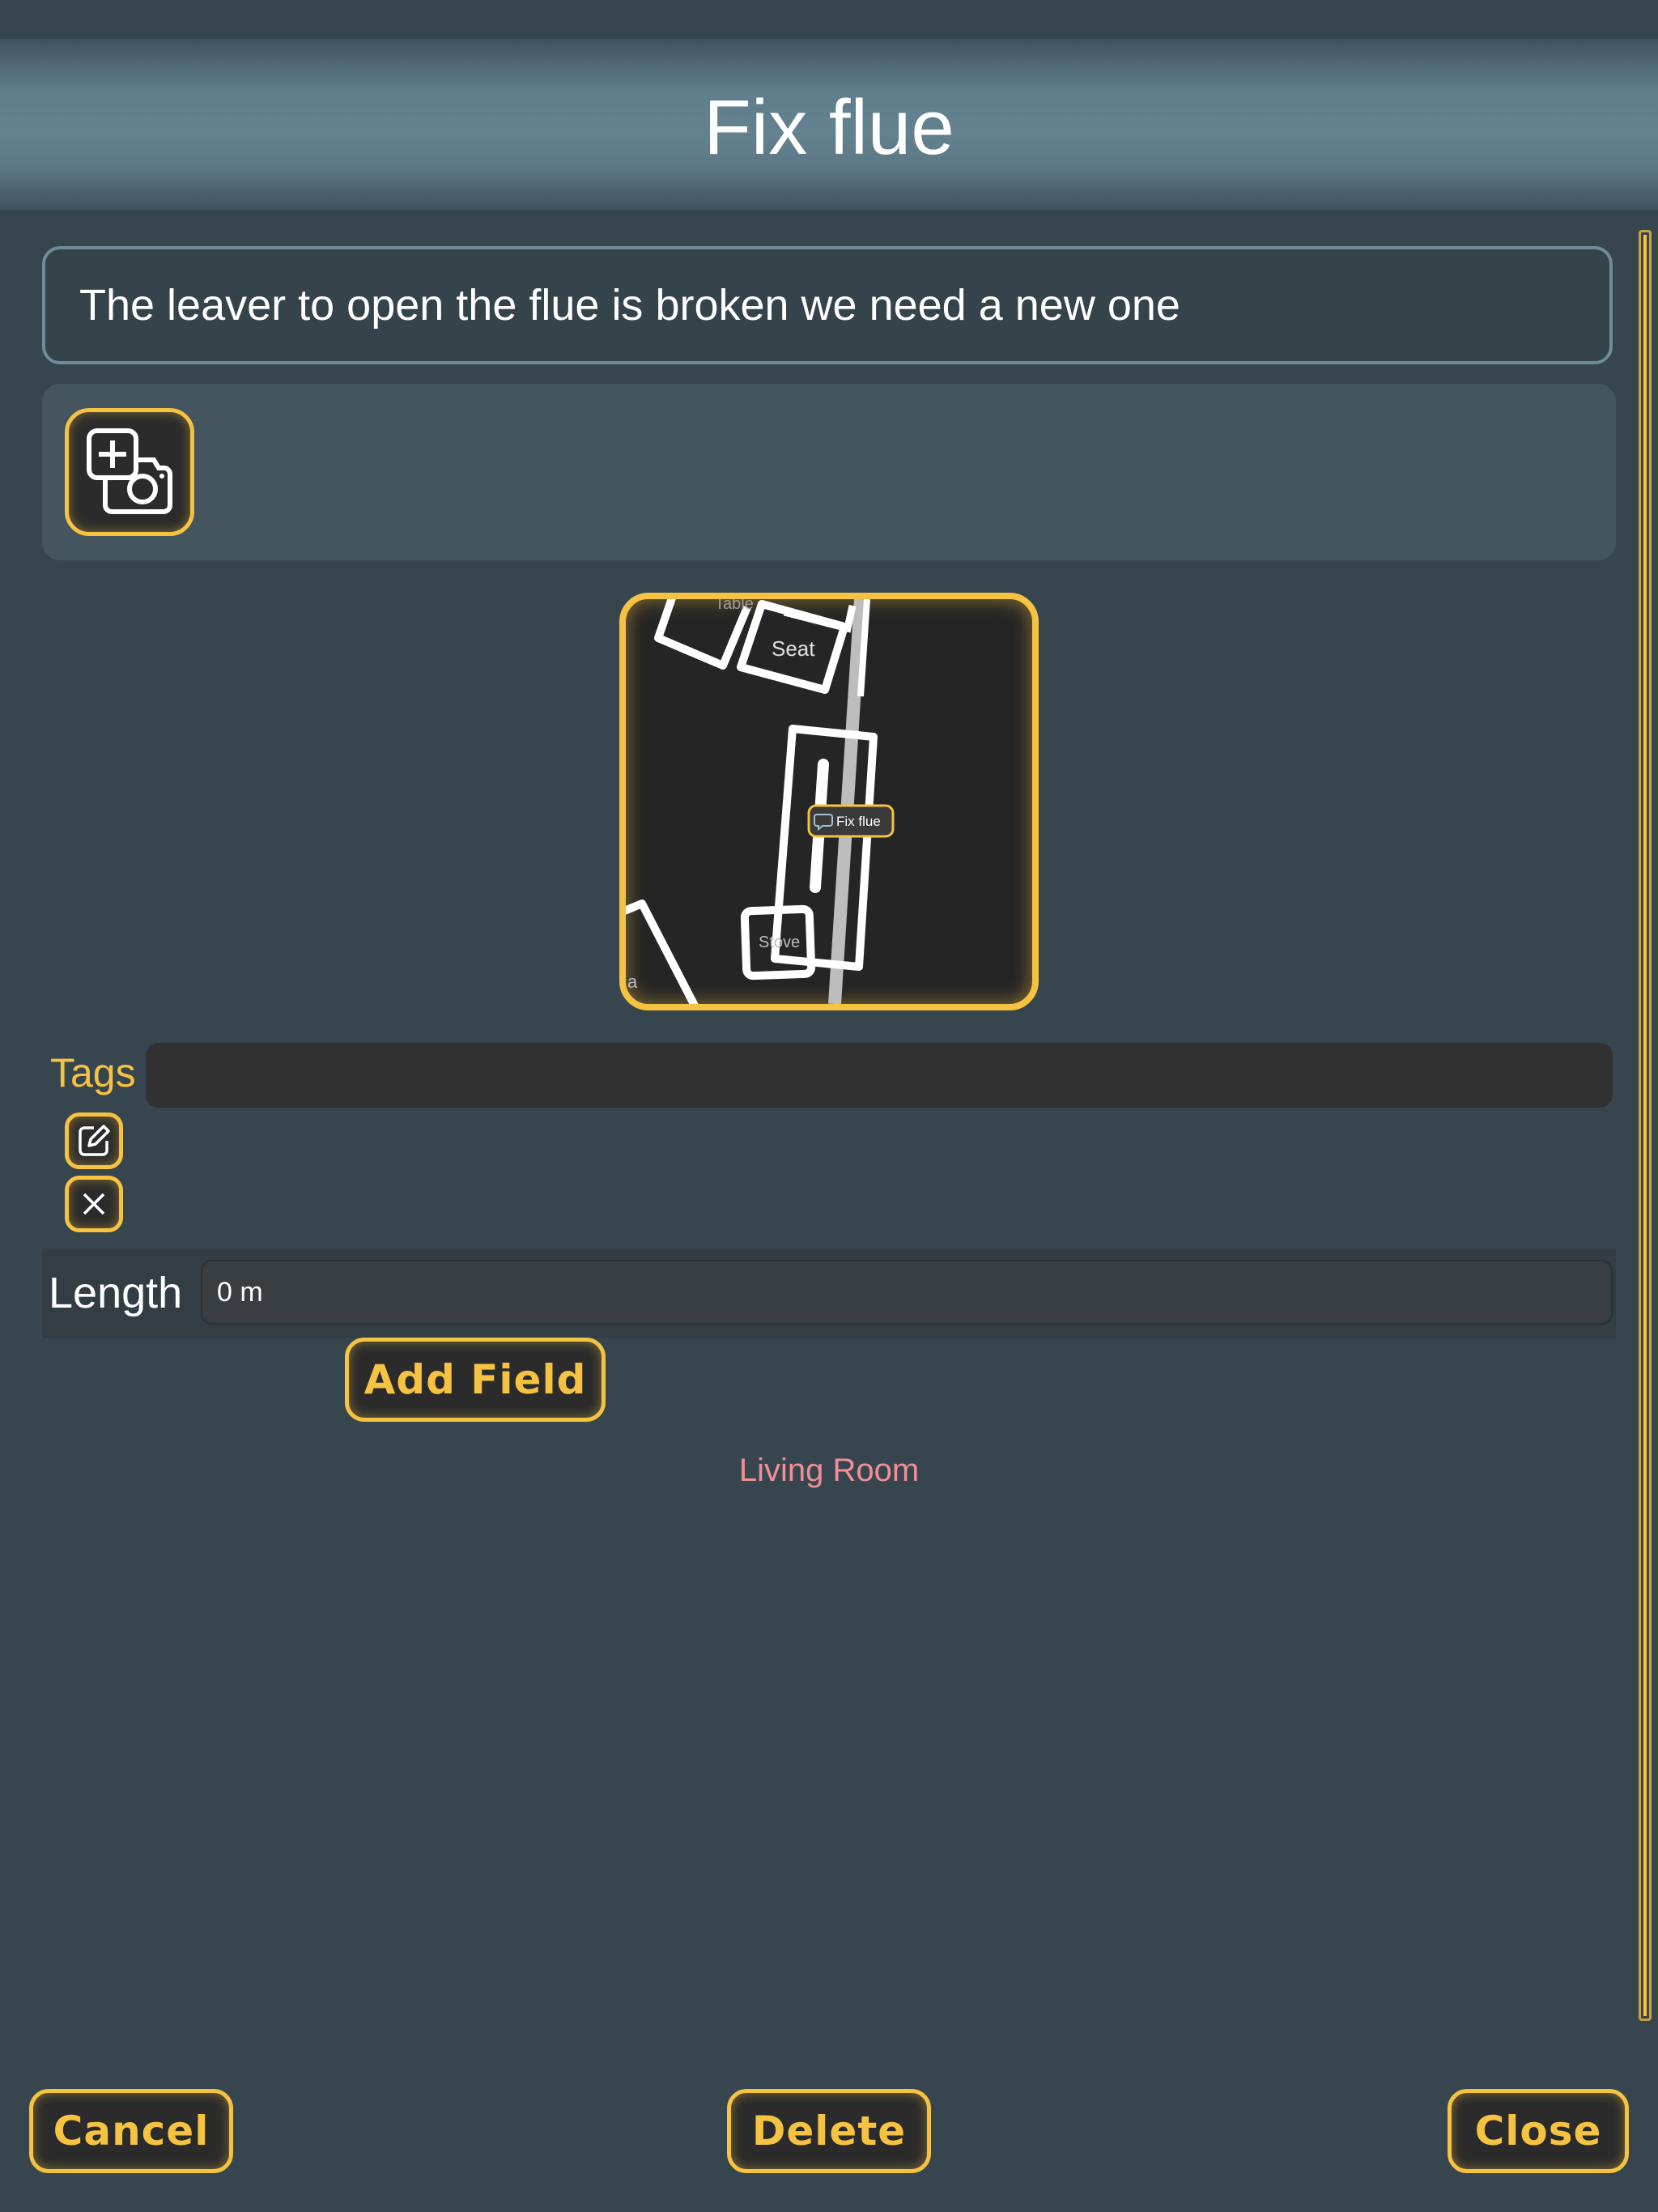 The image size is (1658, 2212). Describe the element at coordinates (779, 943) in the screenshot. I see `map-label-stove: Stove` at that location.